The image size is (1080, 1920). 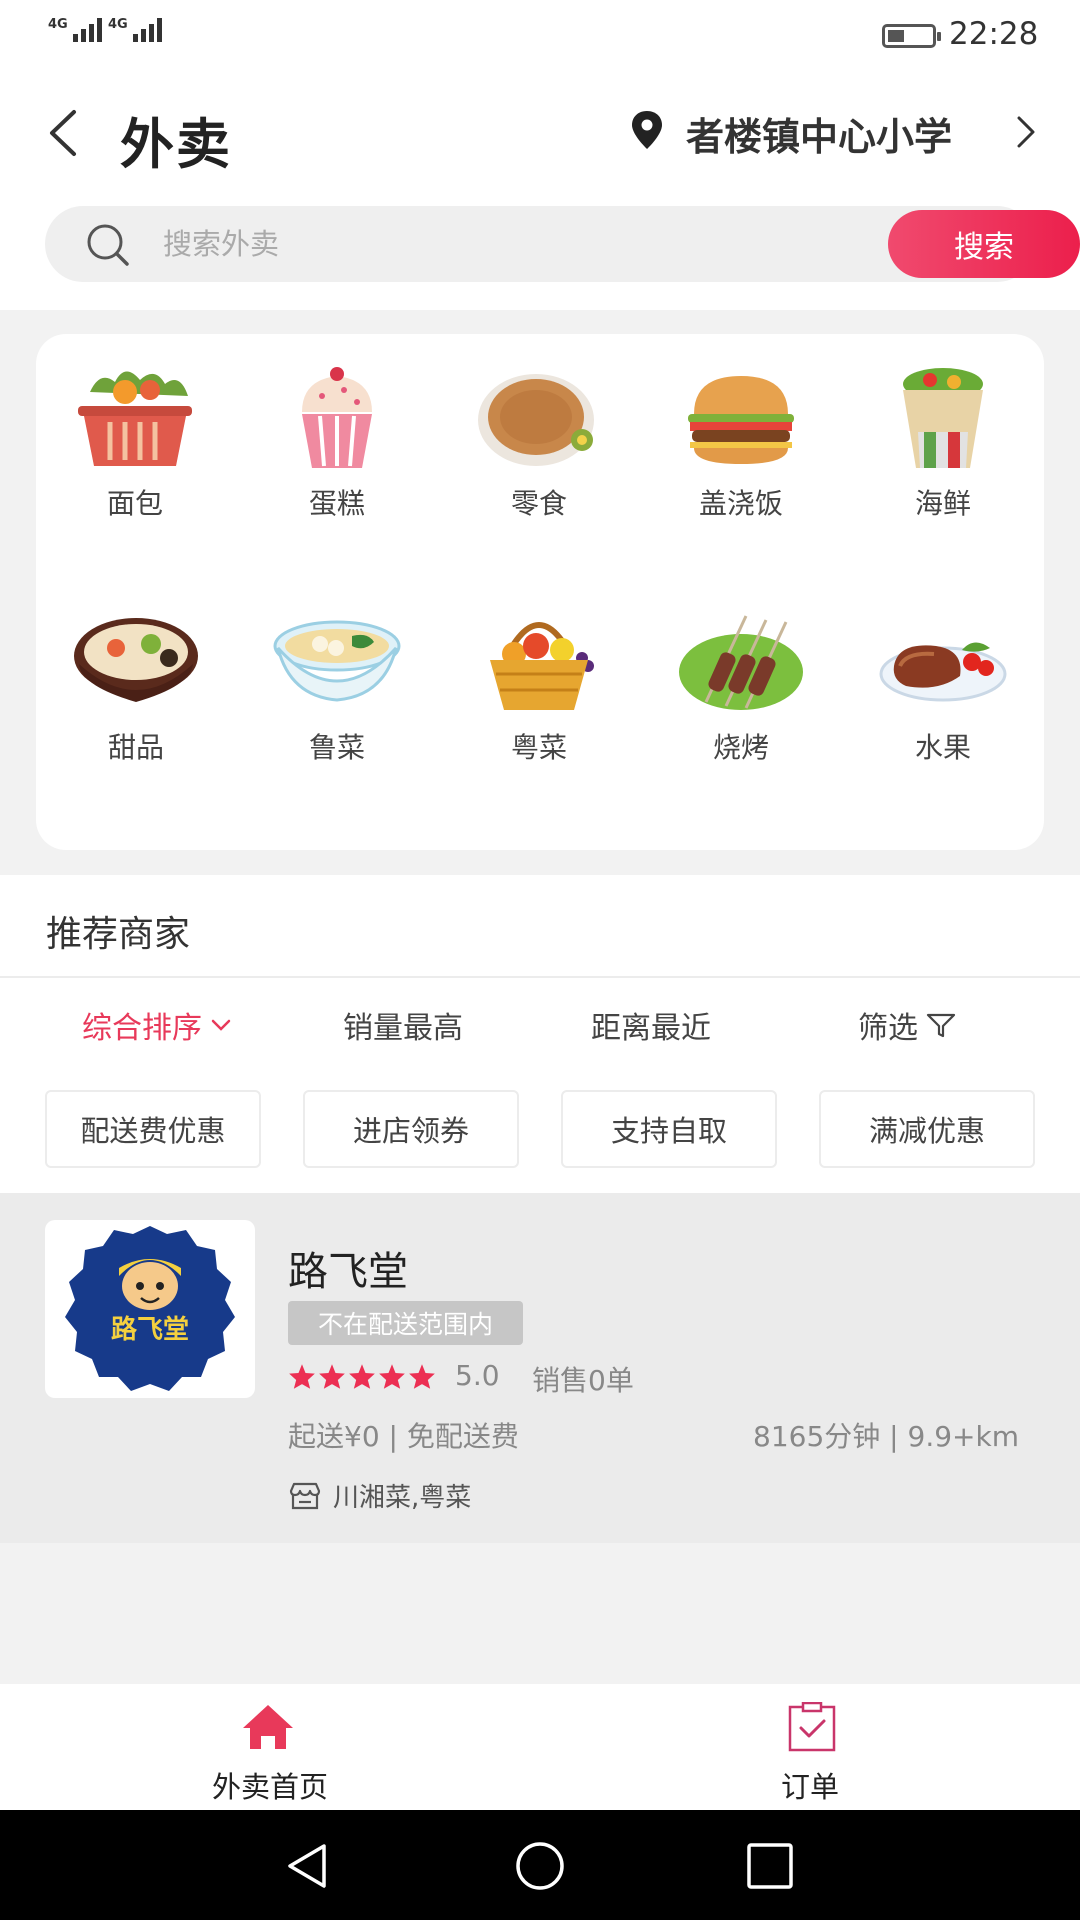 What do you see at coordinates (927, 1129) in the screenshot?
I see `filter-chip-full-reduction: 满减优惠` at bounding box center [927, 1129].